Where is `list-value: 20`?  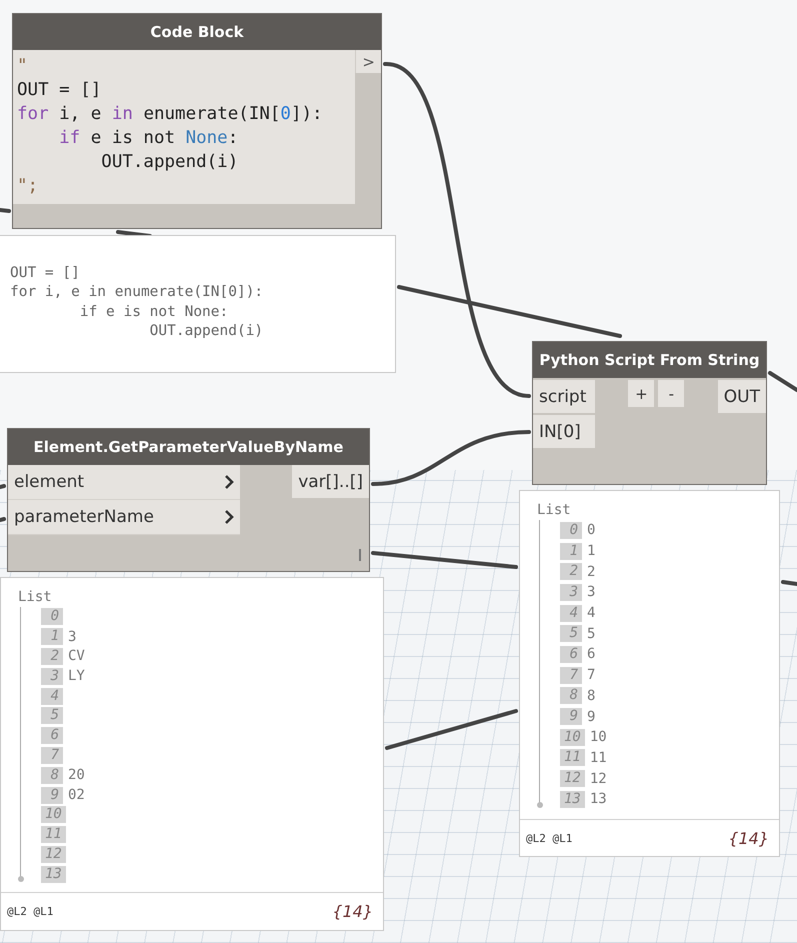
list-value: 20 is located at coordinates (76, 775).